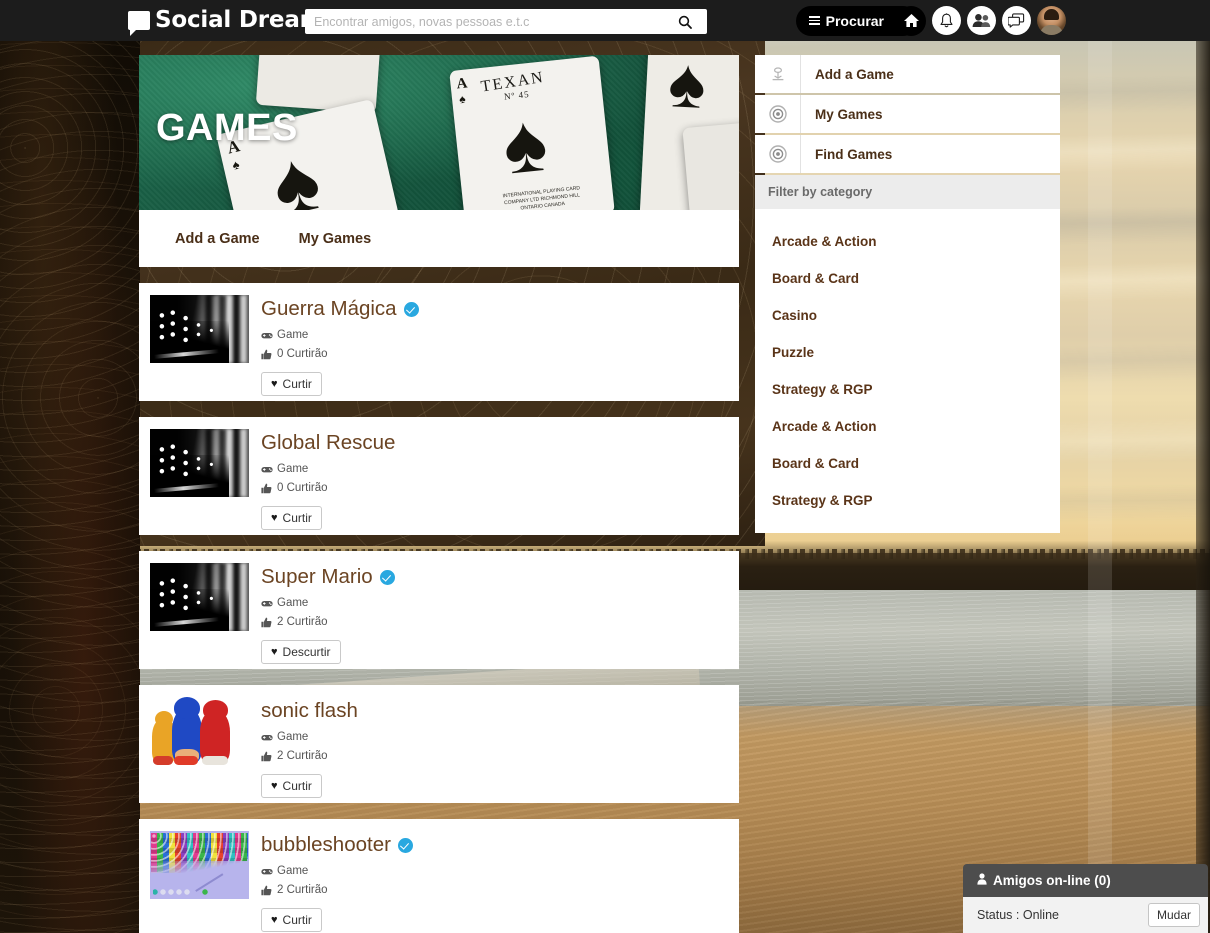 This screenshot has height=933, width=1210. I want to click on bell-icon, so click(946, 20).